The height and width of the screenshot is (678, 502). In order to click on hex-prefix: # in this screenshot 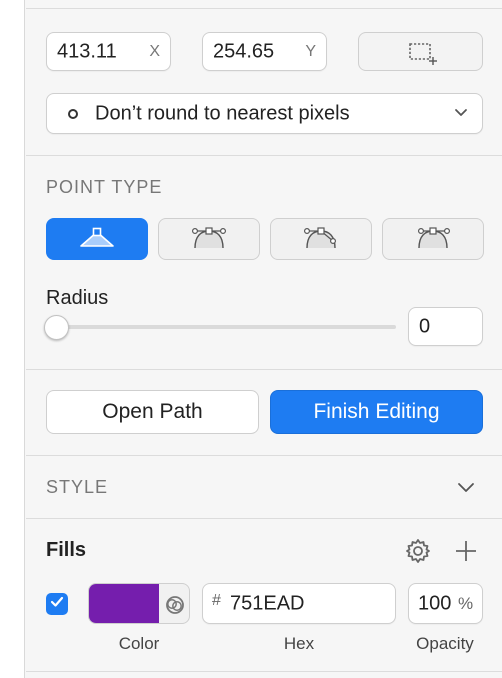, I will do `click(216, 600)`.